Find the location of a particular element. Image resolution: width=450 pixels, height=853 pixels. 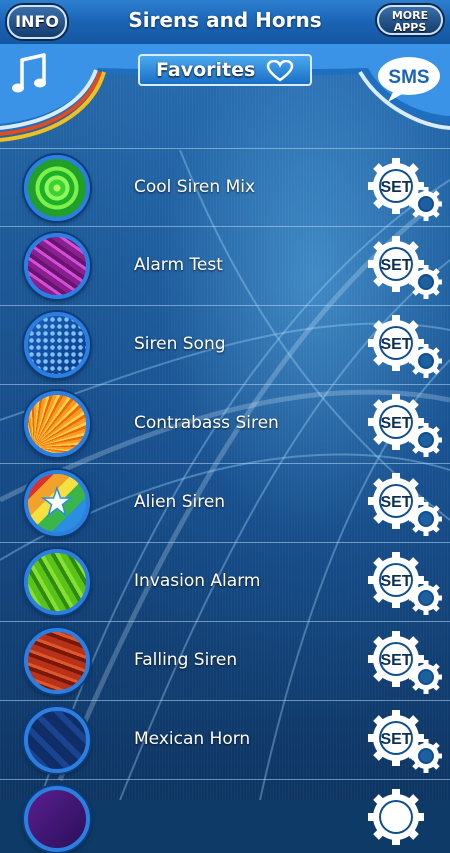

rainbow-star-thumb is located at coordinates (57, 503).